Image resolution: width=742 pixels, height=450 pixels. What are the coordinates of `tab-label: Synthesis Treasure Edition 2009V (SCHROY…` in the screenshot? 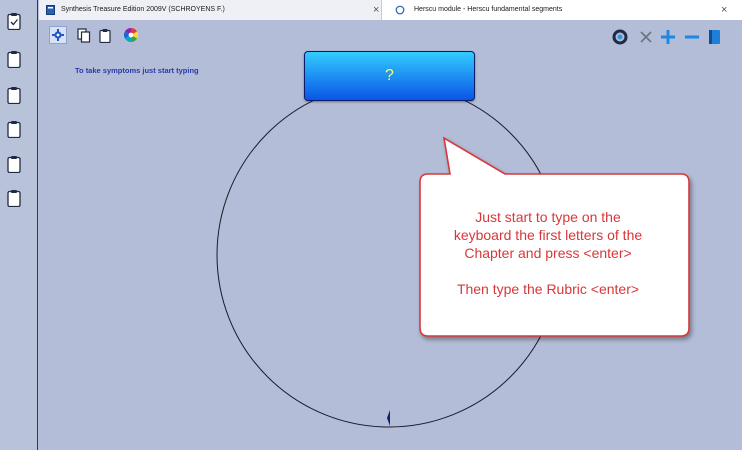 It's located at (143, 9).